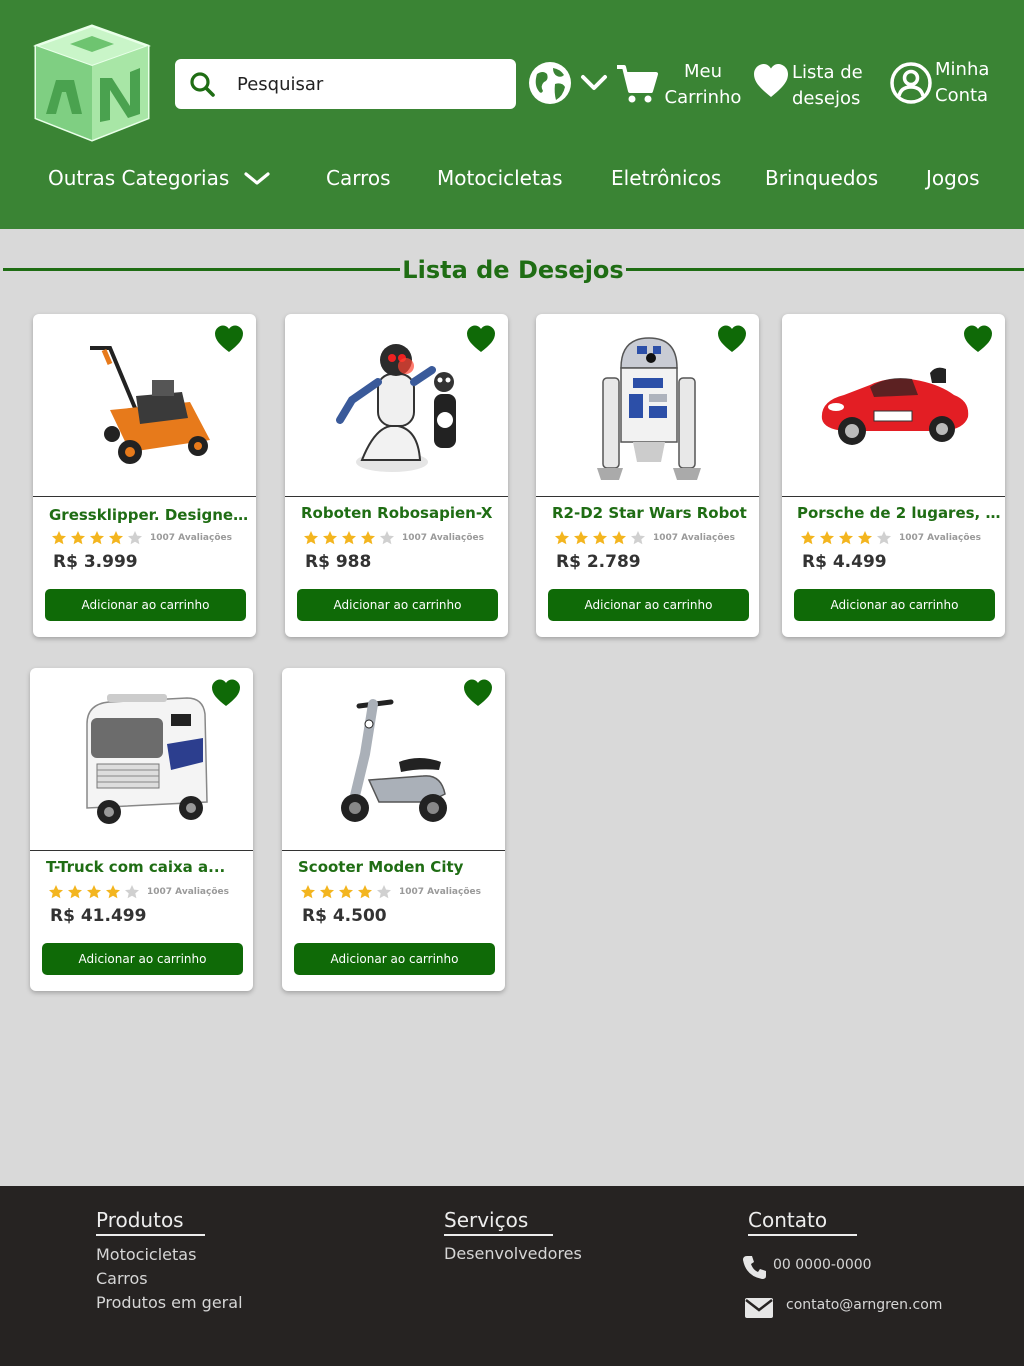 The image size is (1024, 1366). I want to click on search-input, so click(367, 84).